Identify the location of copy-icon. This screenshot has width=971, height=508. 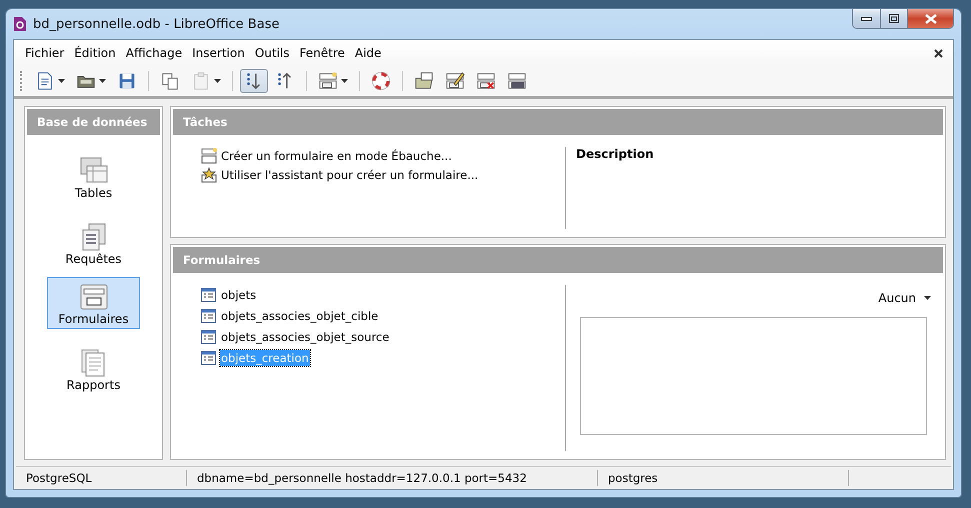
(170, 81).